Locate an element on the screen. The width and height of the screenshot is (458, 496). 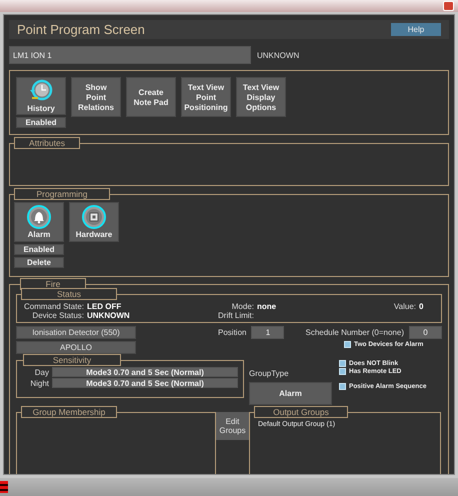
field-label: Value: is located at coordinates (404, 306).